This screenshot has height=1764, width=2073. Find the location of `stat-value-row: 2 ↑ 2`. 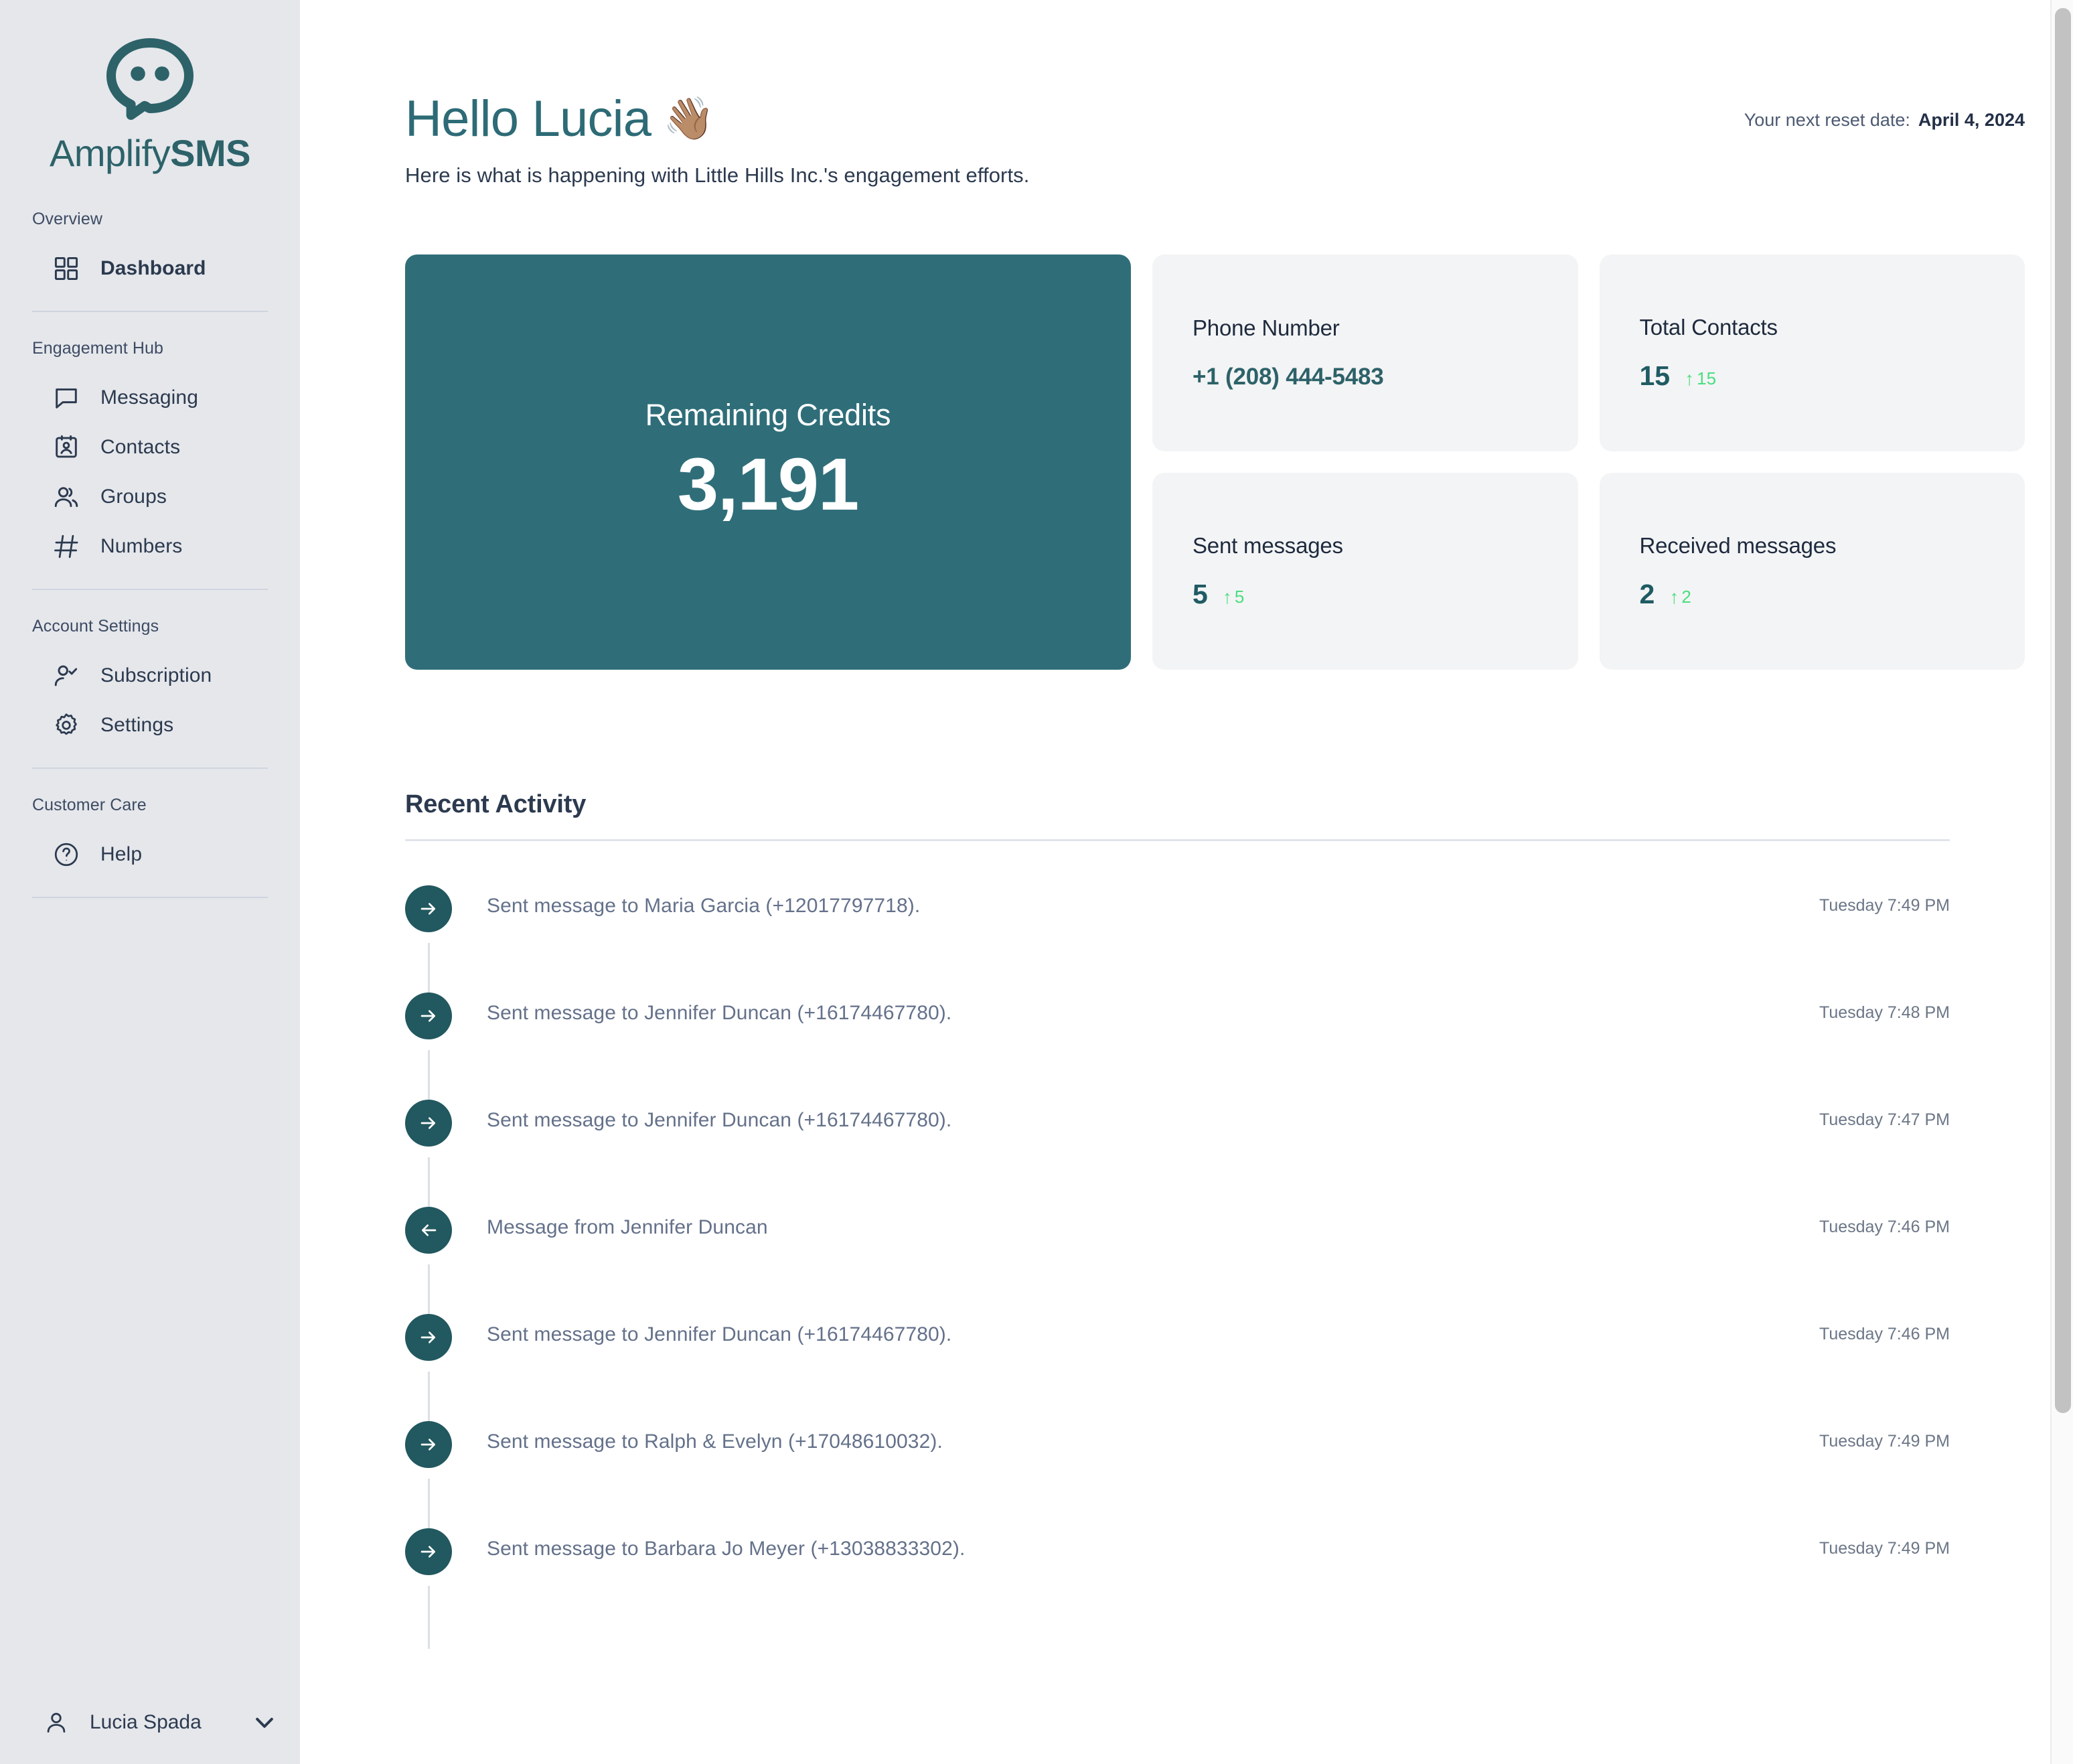

stat-value-row: 2 ↑ 2 is located at coordinates (1812, 594).